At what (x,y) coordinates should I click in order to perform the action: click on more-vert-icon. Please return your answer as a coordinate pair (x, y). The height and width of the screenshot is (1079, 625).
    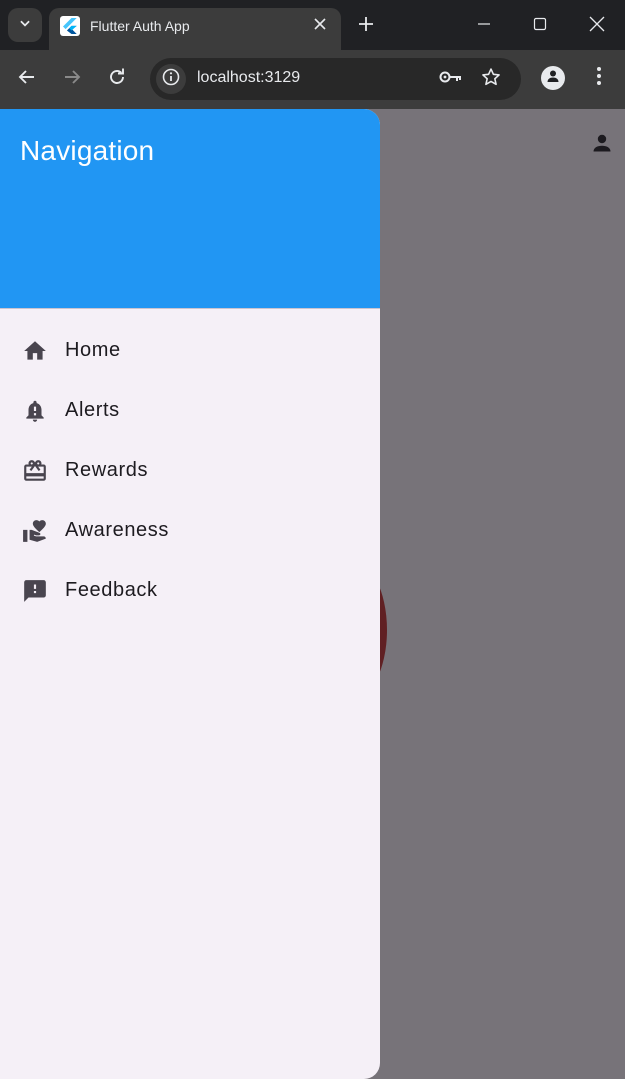
    Looking at the image, I should click on (599, 78).